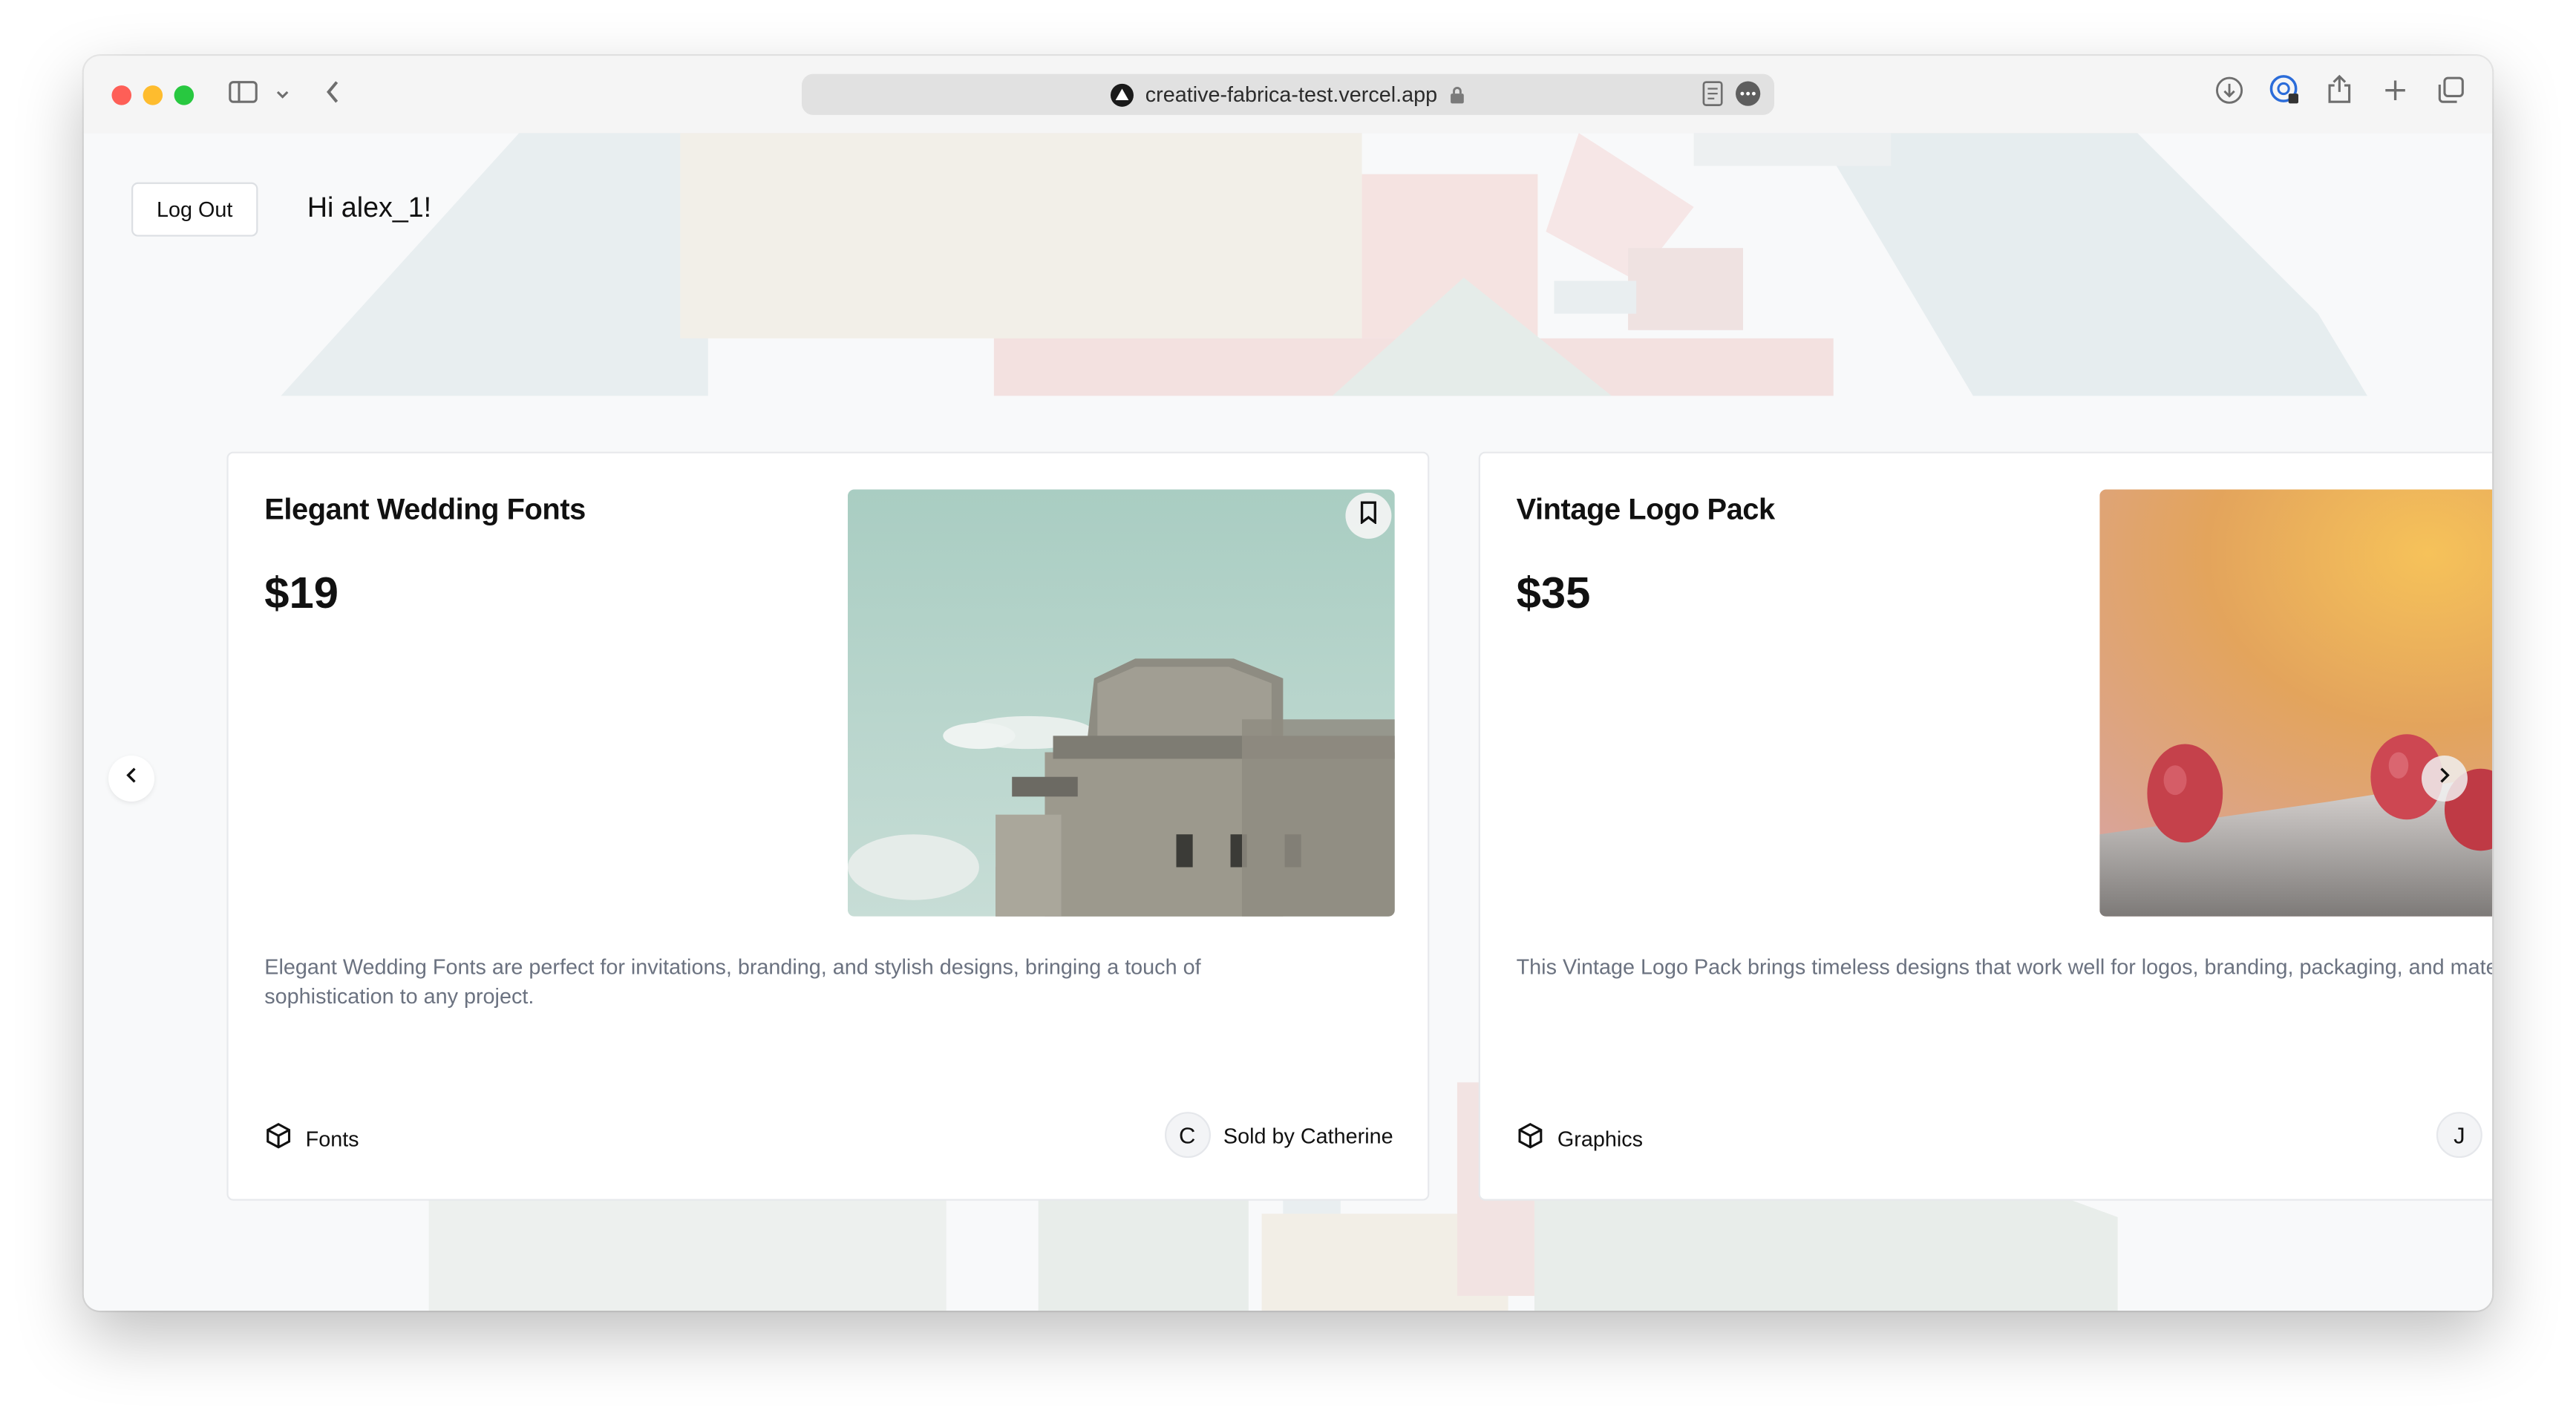 The width and height of the screenshot is (2576, 1422). I want to click on seller-info: C Sold by Catherine, so click(1278, 1135).